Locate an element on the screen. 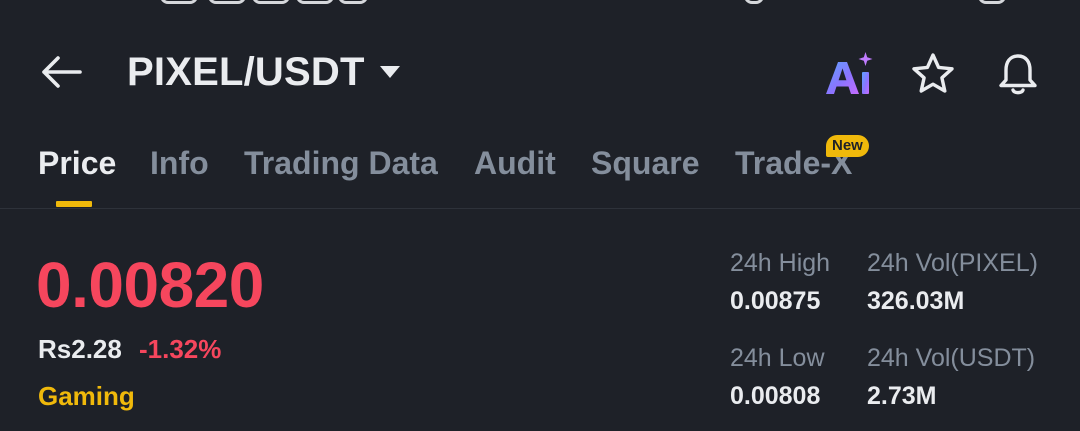  active-tab-indicator is located at coordinates (74, 204).